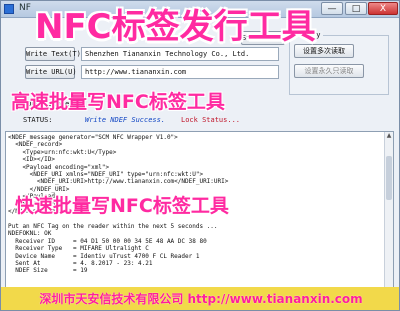 This screenshot has width=400, height=311. Describe the element at coordinates (125, 120) in the screenshot. I see `status-value: Write NDEF Success.` at that location.